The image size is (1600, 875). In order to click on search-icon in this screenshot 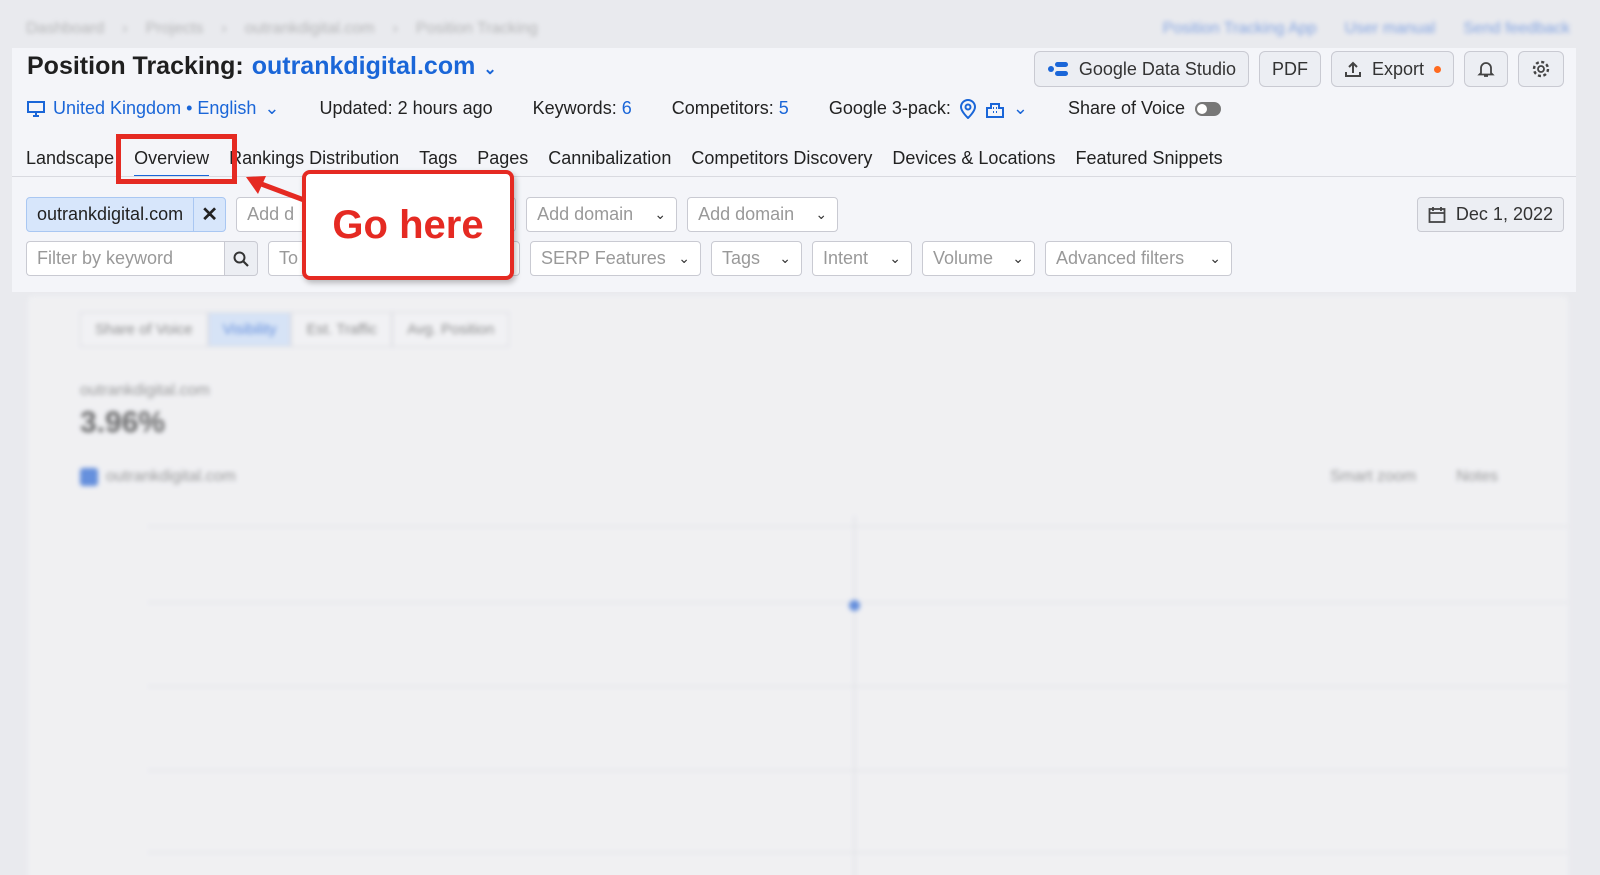, I will do `click(241, 259)`.